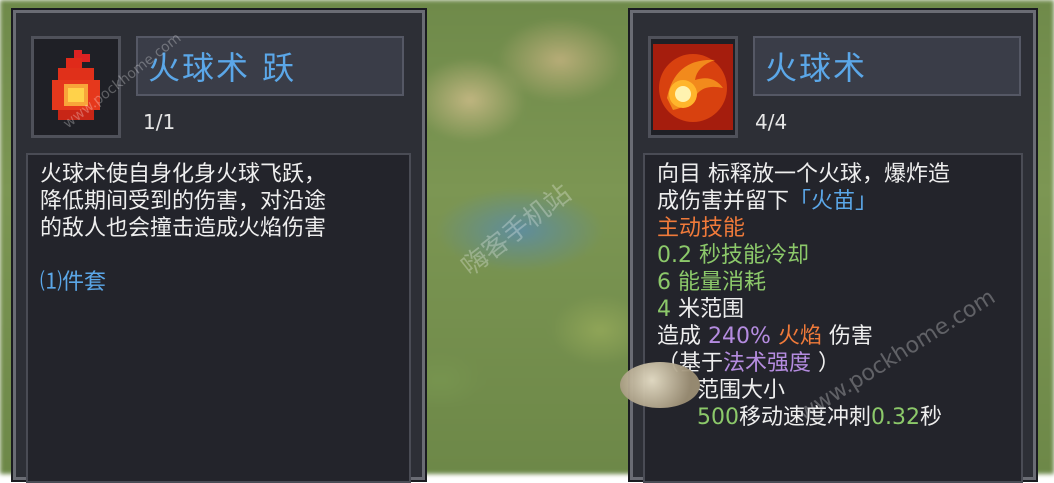 Image resolution: width=1054 pixels, height=483 pixels. Describe the element at coordinates (887, 66) in the screenshot. I see `skill-title-box: 火球术` at that location.